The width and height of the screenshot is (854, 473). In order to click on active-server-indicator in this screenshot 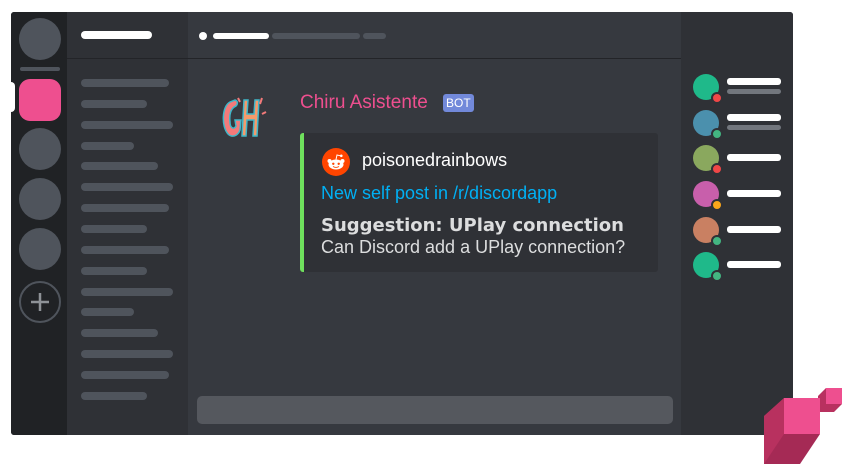, I will do `click(13, 97)`.